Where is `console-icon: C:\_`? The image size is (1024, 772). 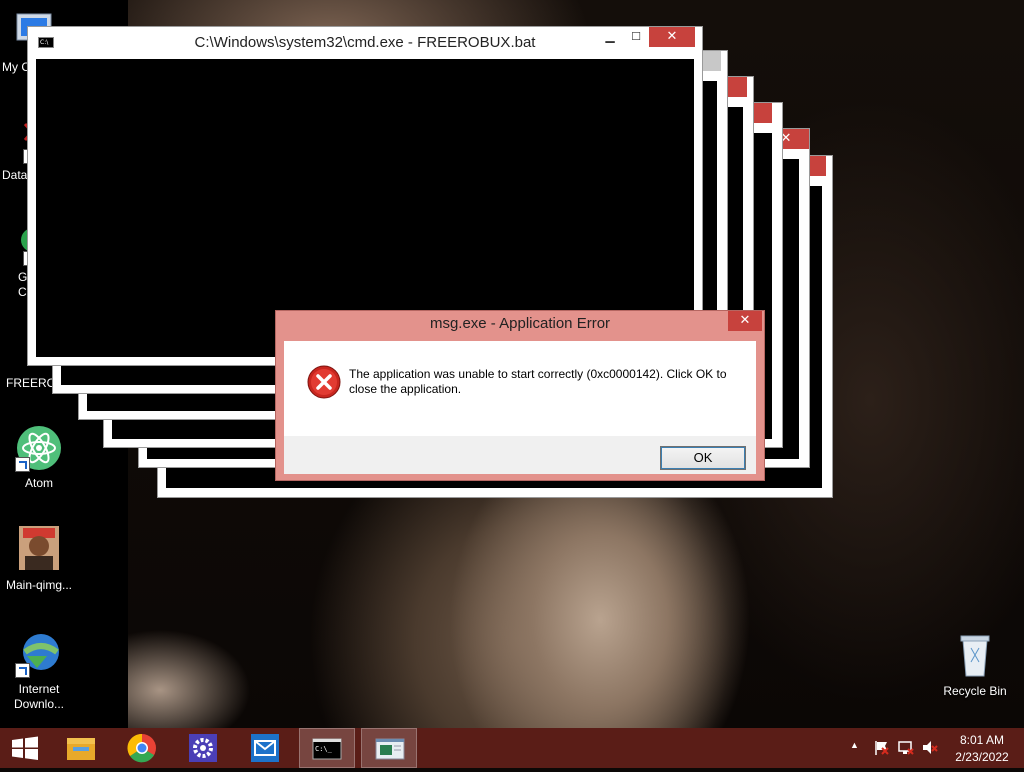 console-icon: C:\_ is located at coordinates (327, 749).